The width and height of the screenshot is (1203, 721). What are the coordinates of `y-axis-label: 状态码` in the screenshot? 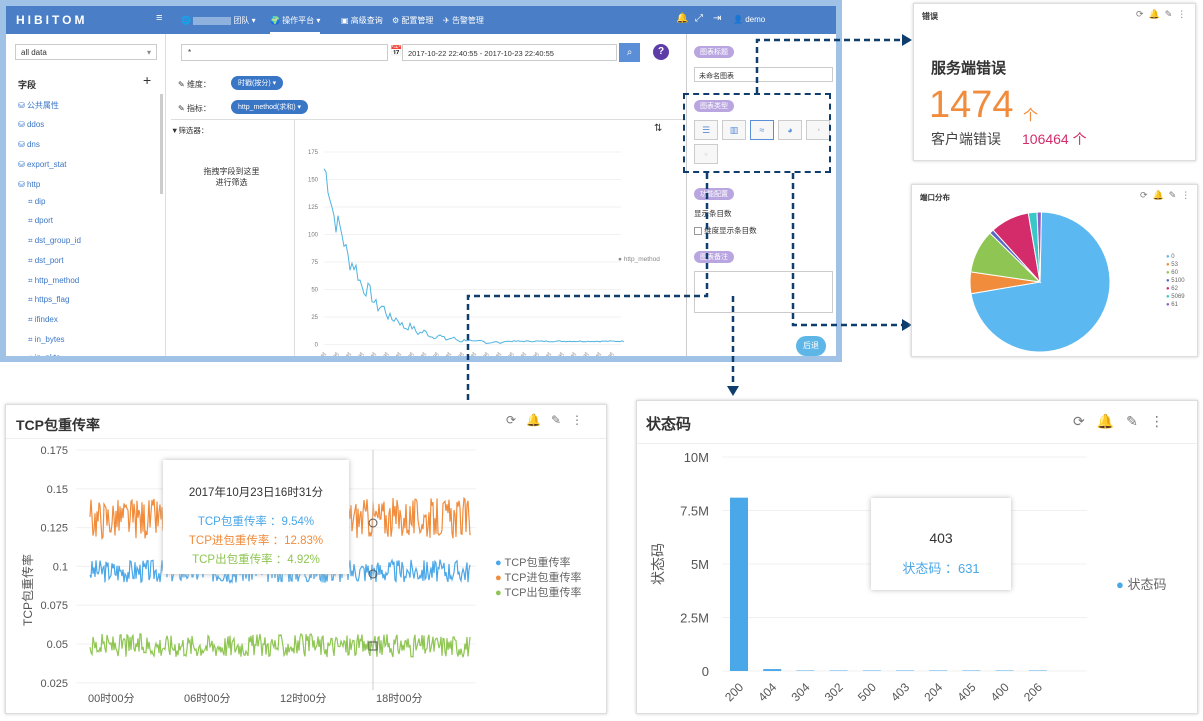 It's located at (658, 564).